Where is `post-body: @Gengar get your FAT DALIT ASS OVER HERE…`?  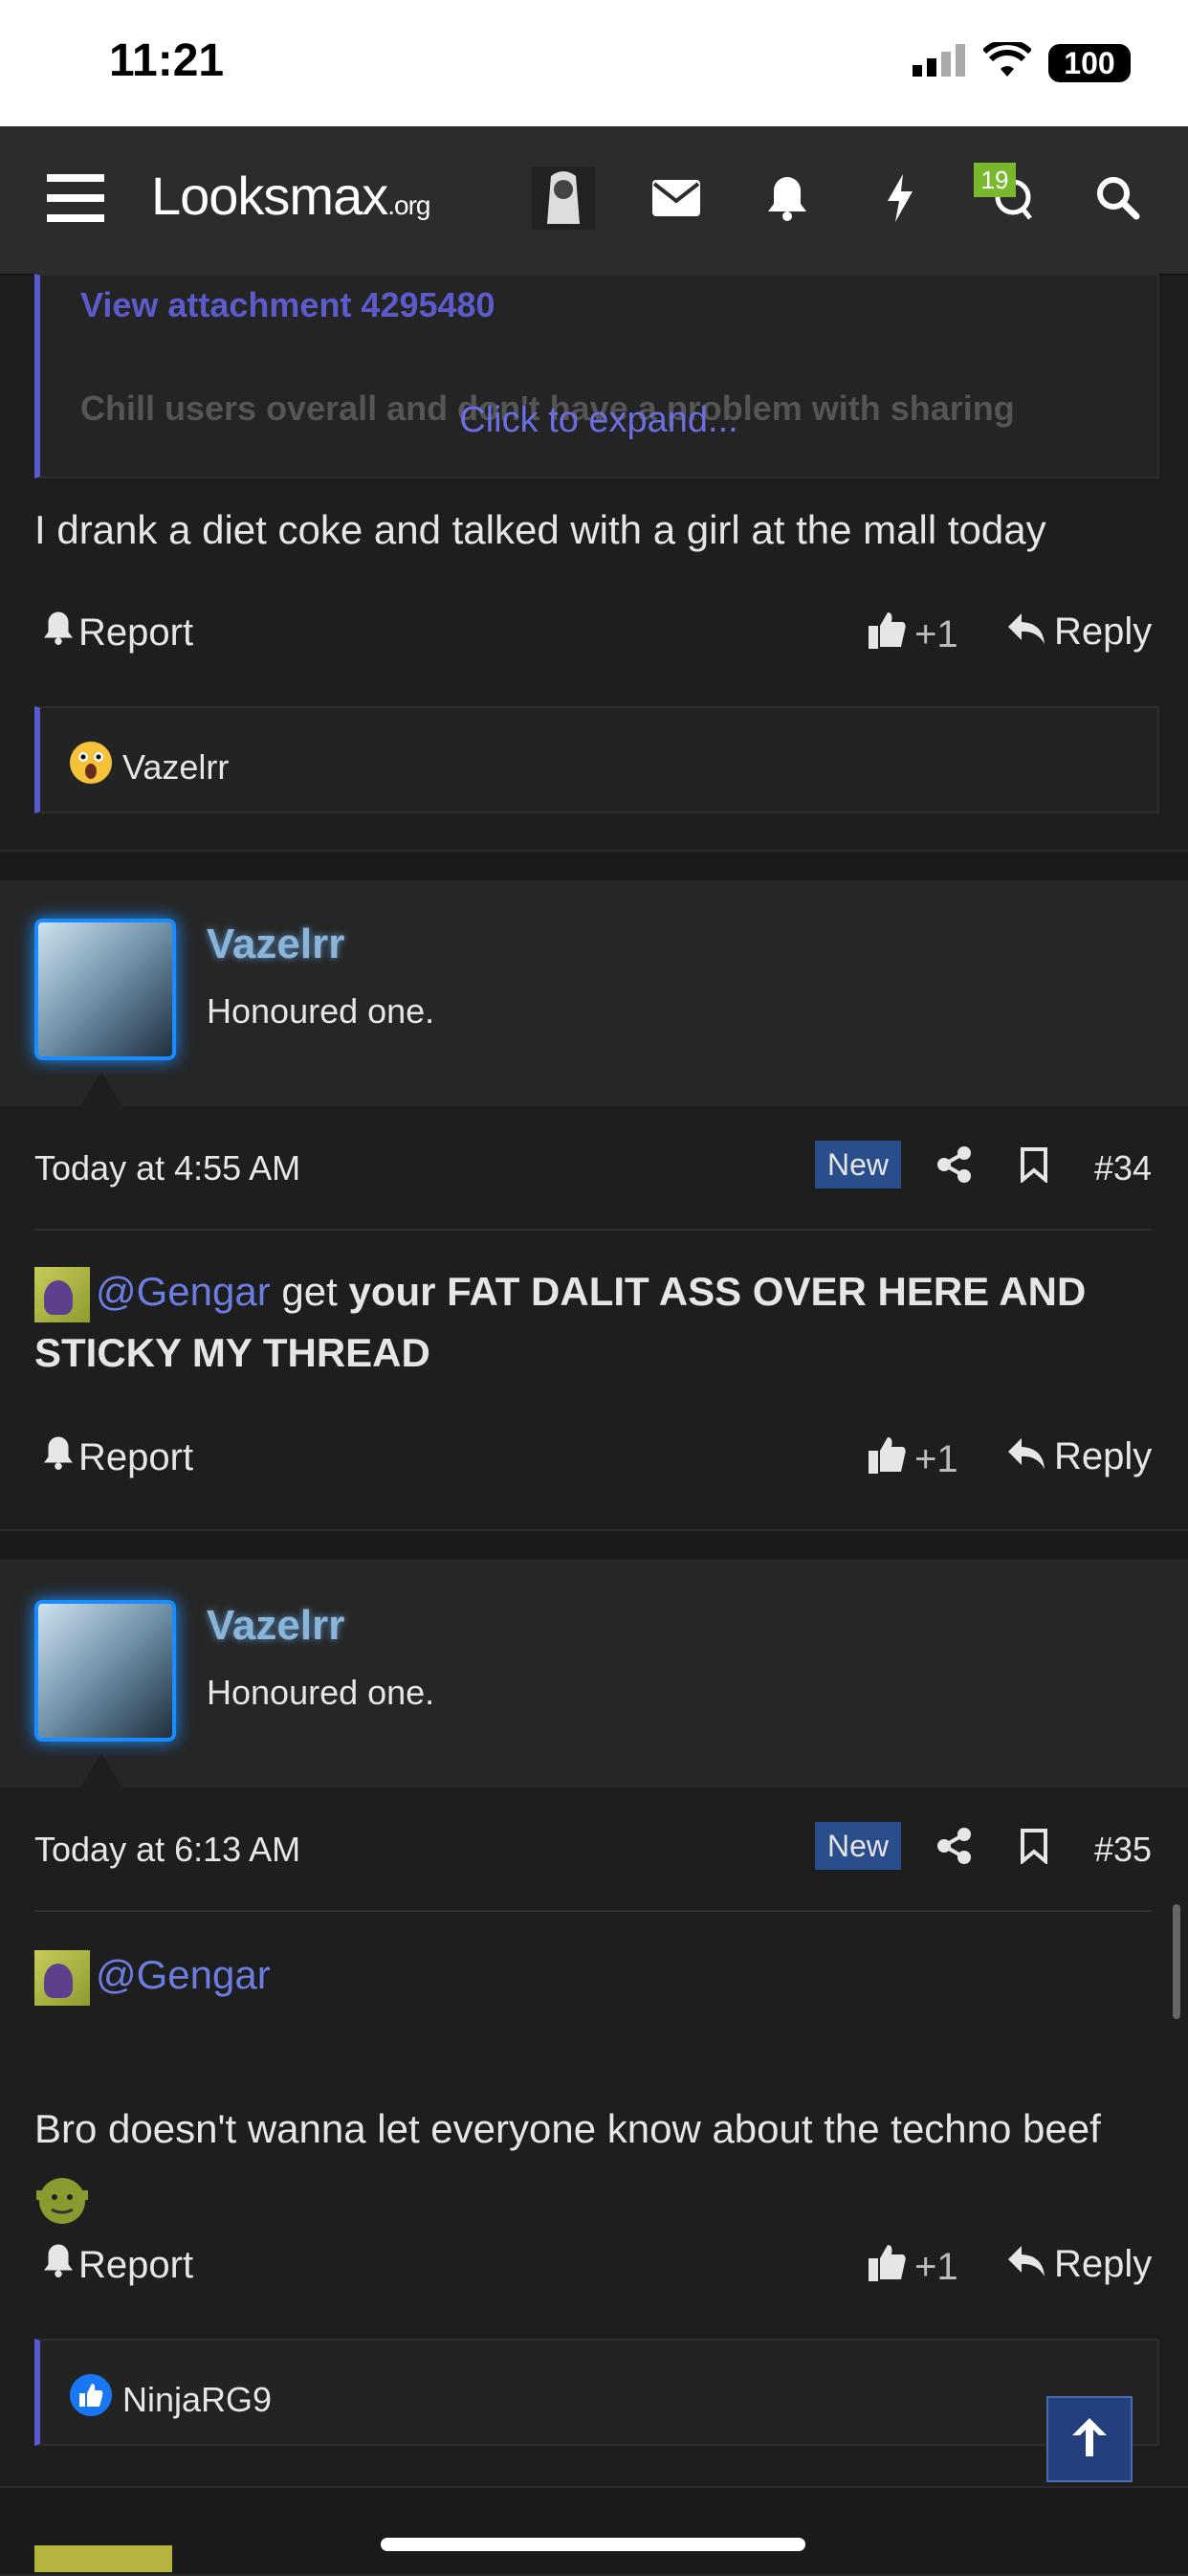 post-body: @Gengar get your FAT DALIT ASS OVER HERE… is located at coordinates (593, 1322).